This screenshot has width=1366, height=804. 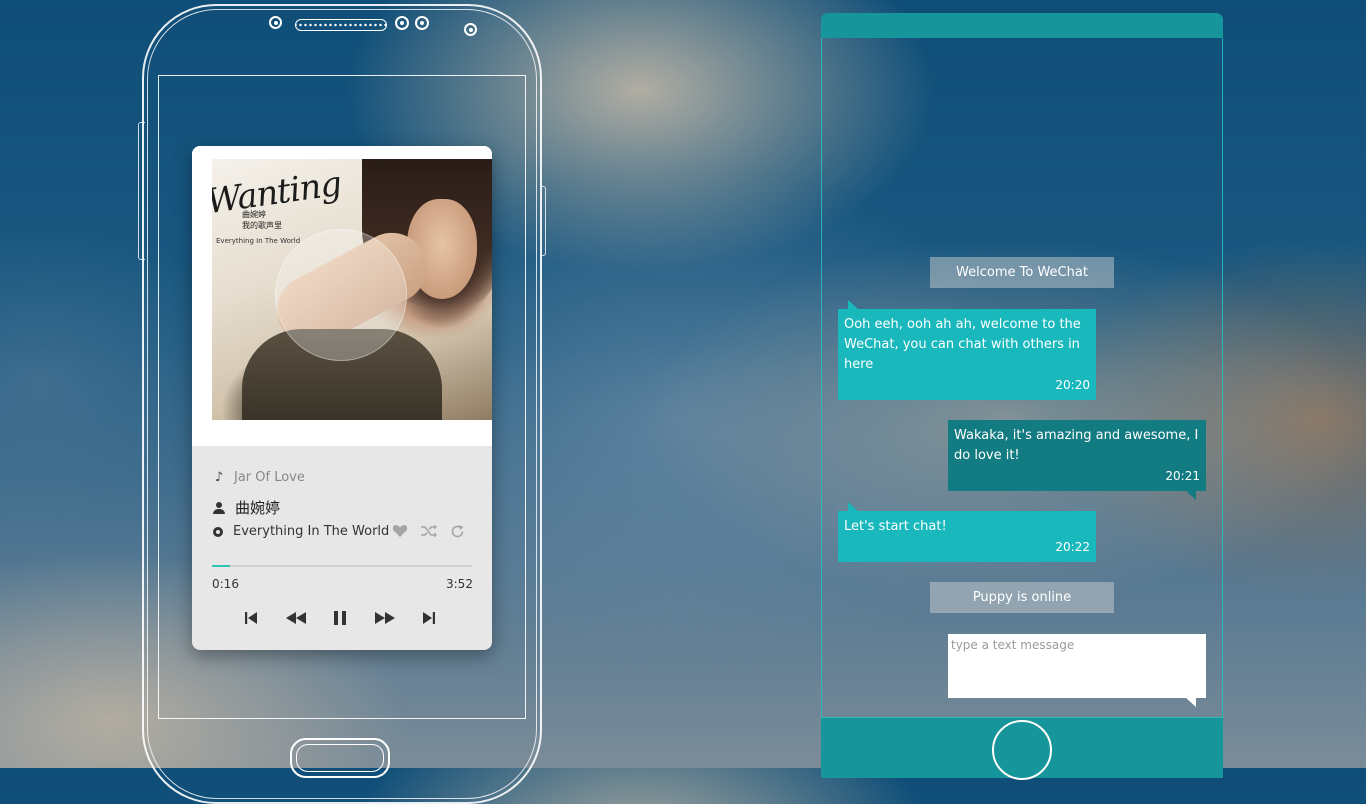 I want to click on message-time: 20:22, so click(x=1072, y=547).